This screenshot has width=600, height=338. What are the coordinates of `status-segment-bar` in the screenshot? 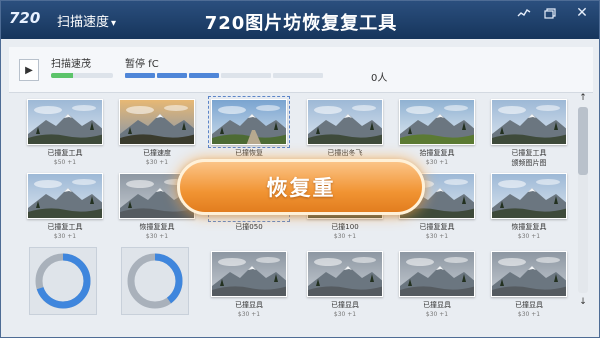 It's located at (224, 75).